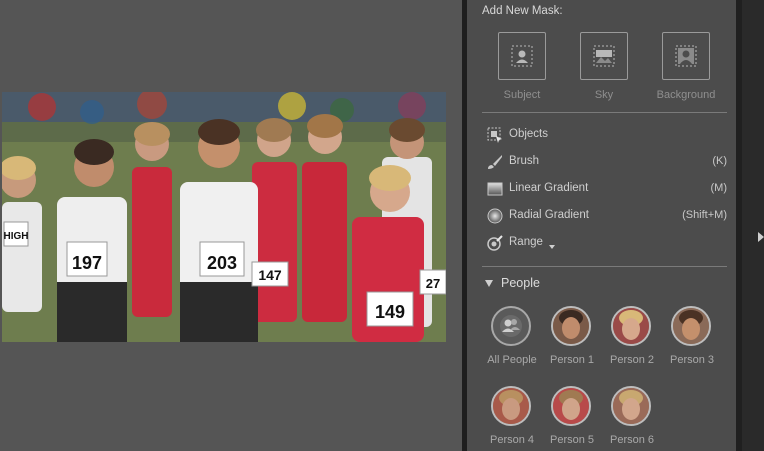 The height and width of the screenshot is (451, 764). What do you see at coordinates (552, 247) in the screenshot?
I see `range-dropdown-icon` at bounding box center [552, 247].